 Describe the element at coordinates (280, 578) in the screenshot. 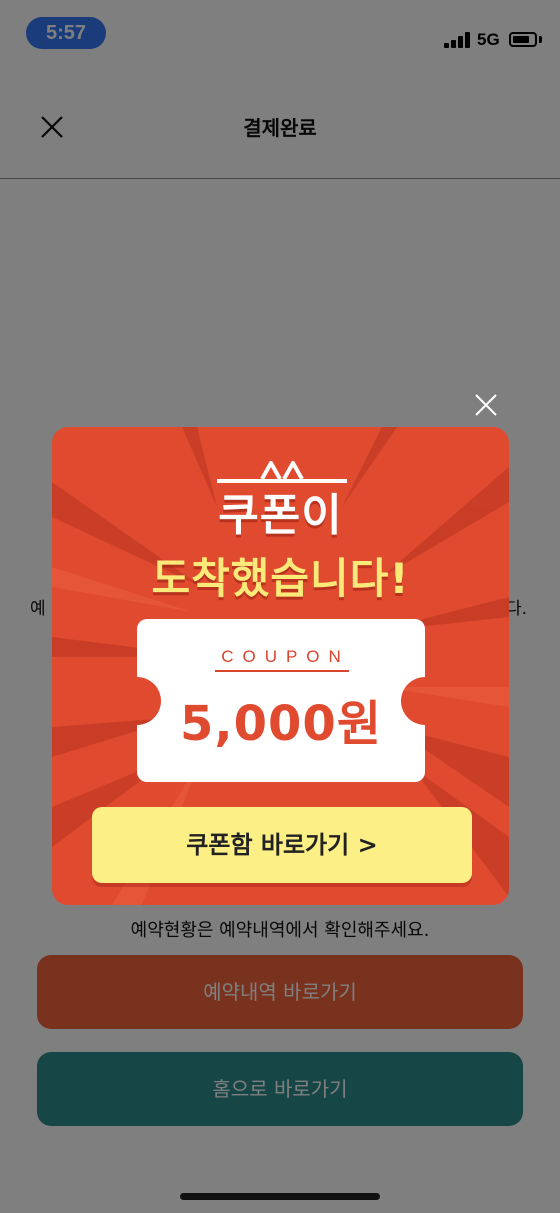

I see `popup-headline-2: 도착했습니다!` at that location.